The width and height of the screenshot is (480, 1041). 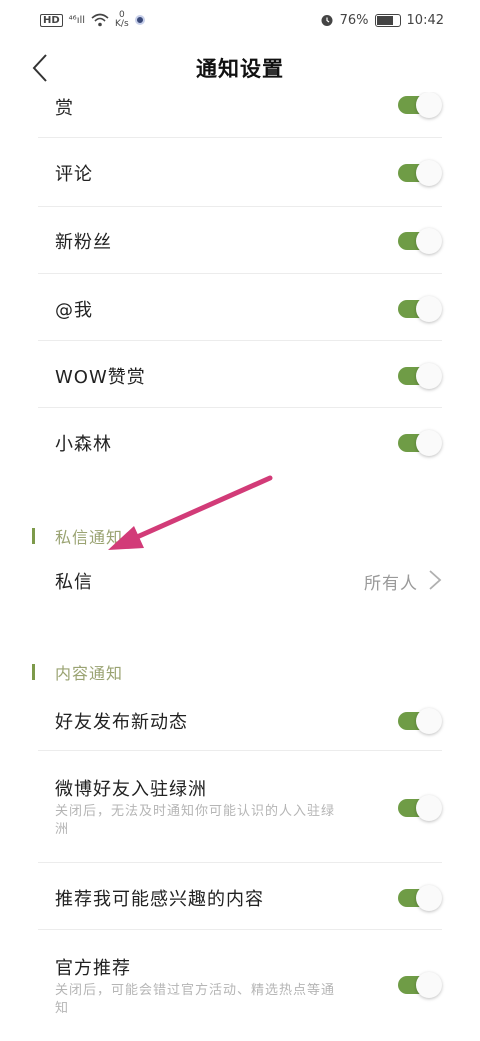 I want to click on battery-icon, so click(x=387, y=20).